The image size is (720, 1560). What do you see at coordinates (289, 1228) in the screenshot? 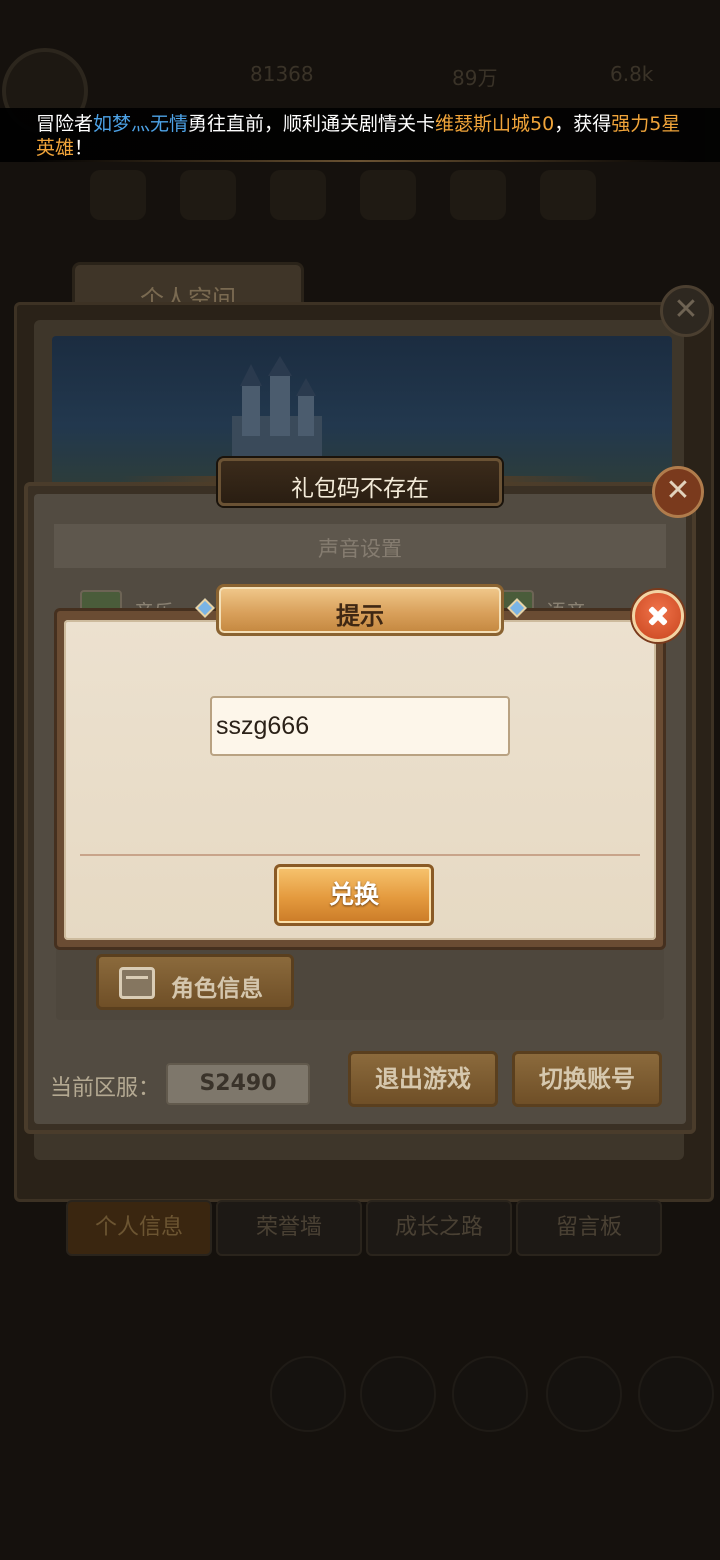
I see `tab-honor-wall: 荣誉墙` at bounding box center [289, 1228].